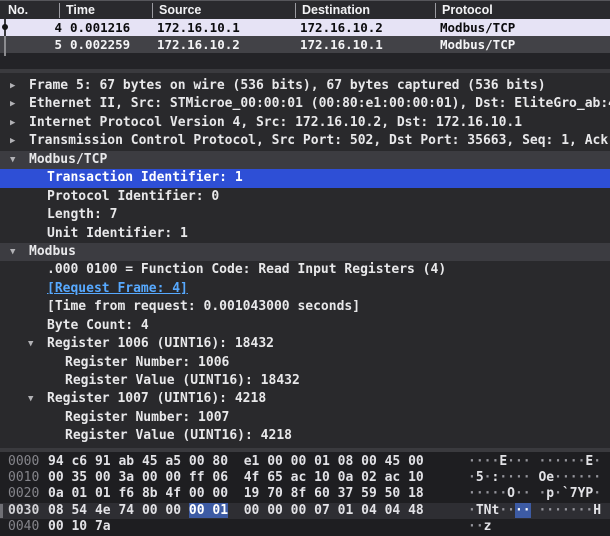  What do you see at coordinates (346, 493) in the screenshot?
I see `hex-byte: 37` at bounding box center [346, 493].